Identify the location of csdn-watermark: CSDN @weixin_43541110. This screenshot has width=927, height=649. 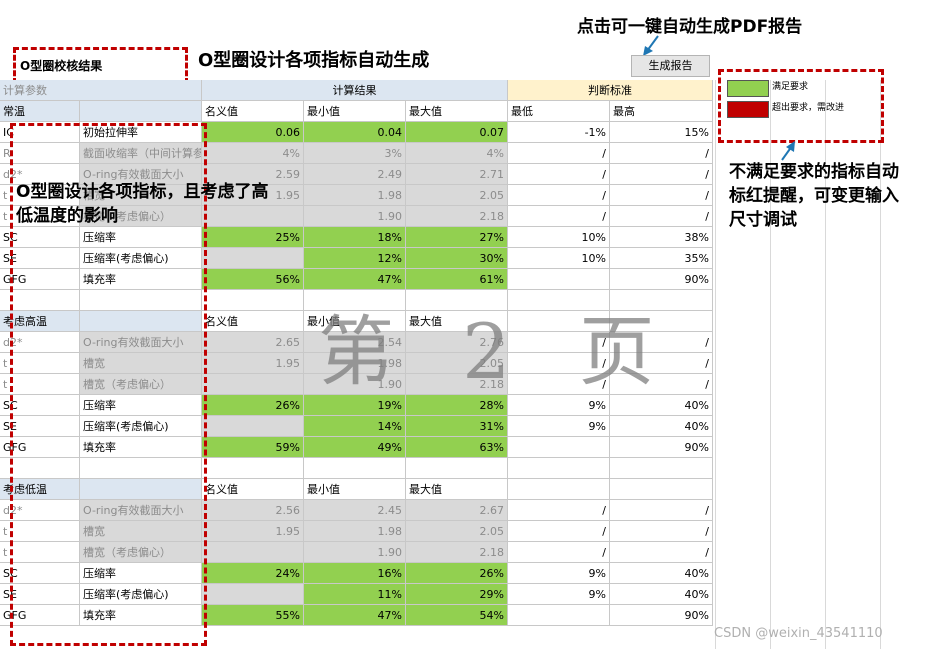
(798, 633).